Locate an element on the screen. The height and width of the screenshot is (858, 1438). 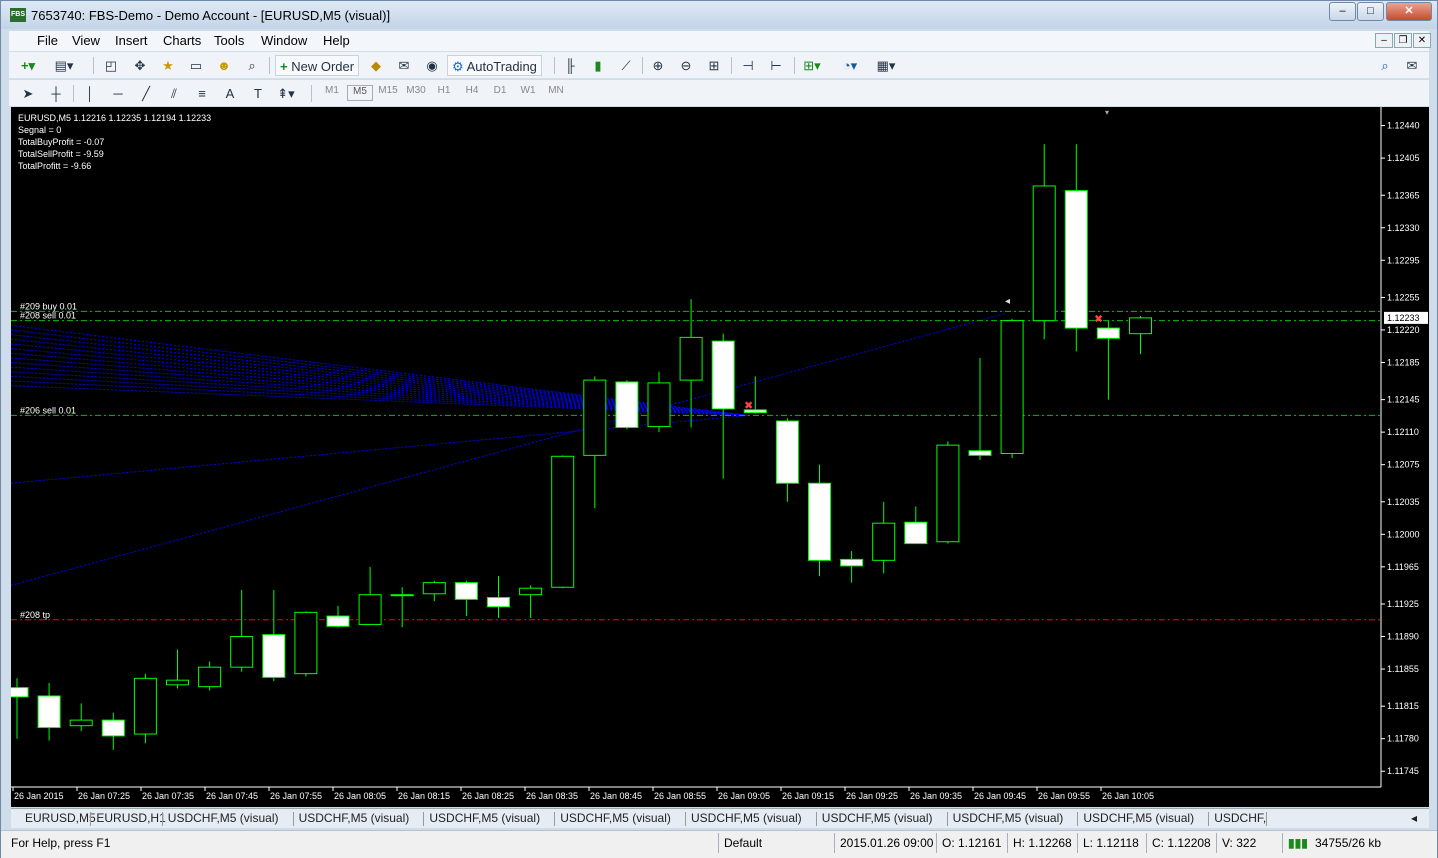
menu-window: Window is located at coordinates (284, 40).